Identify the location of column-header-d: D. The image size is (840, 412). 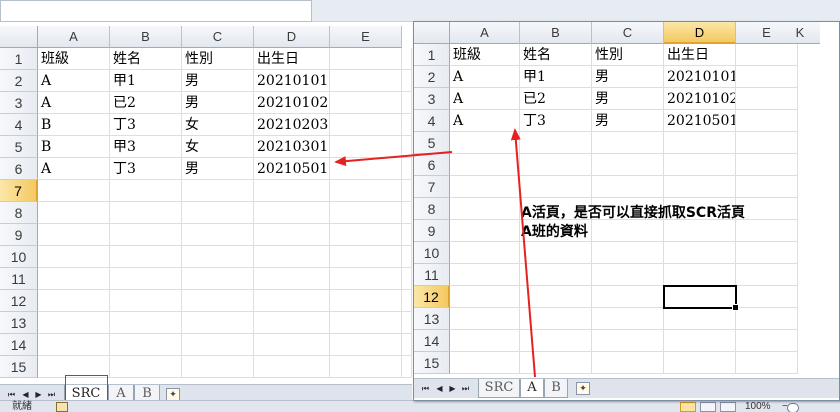
(292, 37).